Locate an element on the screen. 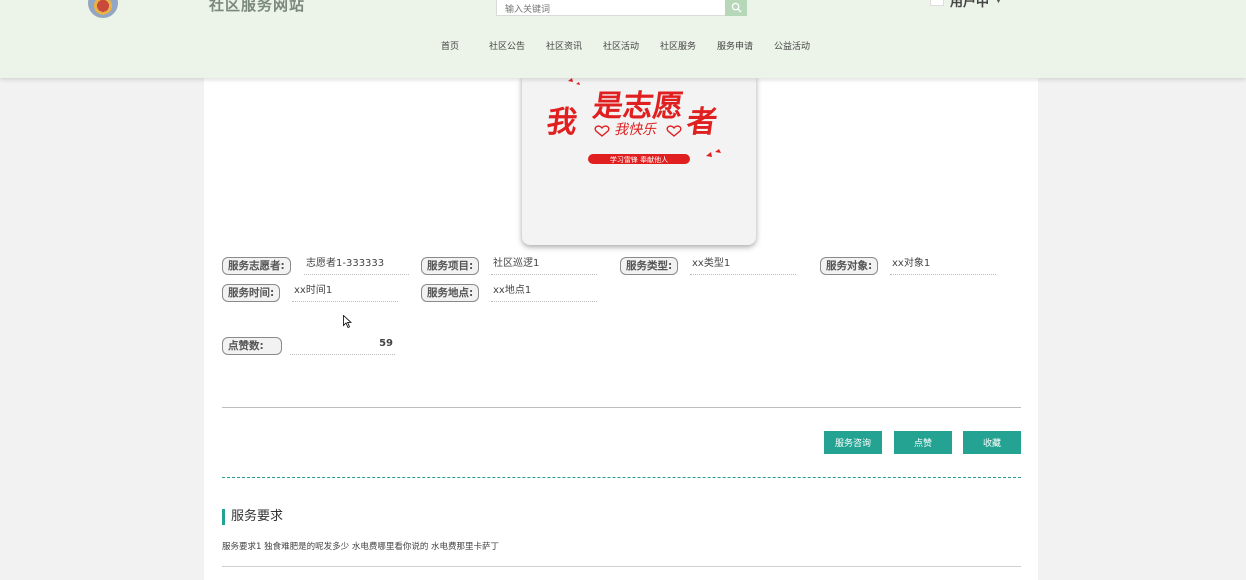 The height and width of the screenshot is (580, 1246). likes-count: 59 is located at coordinates (342, 346).